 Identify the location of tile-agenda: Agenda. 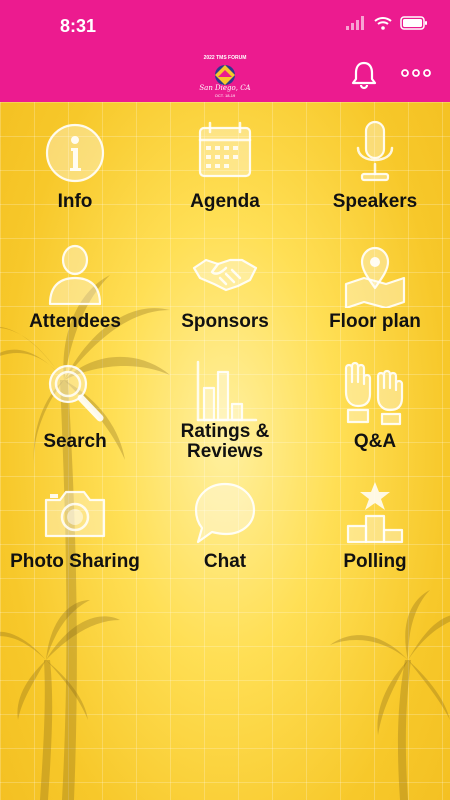
(225, 168).